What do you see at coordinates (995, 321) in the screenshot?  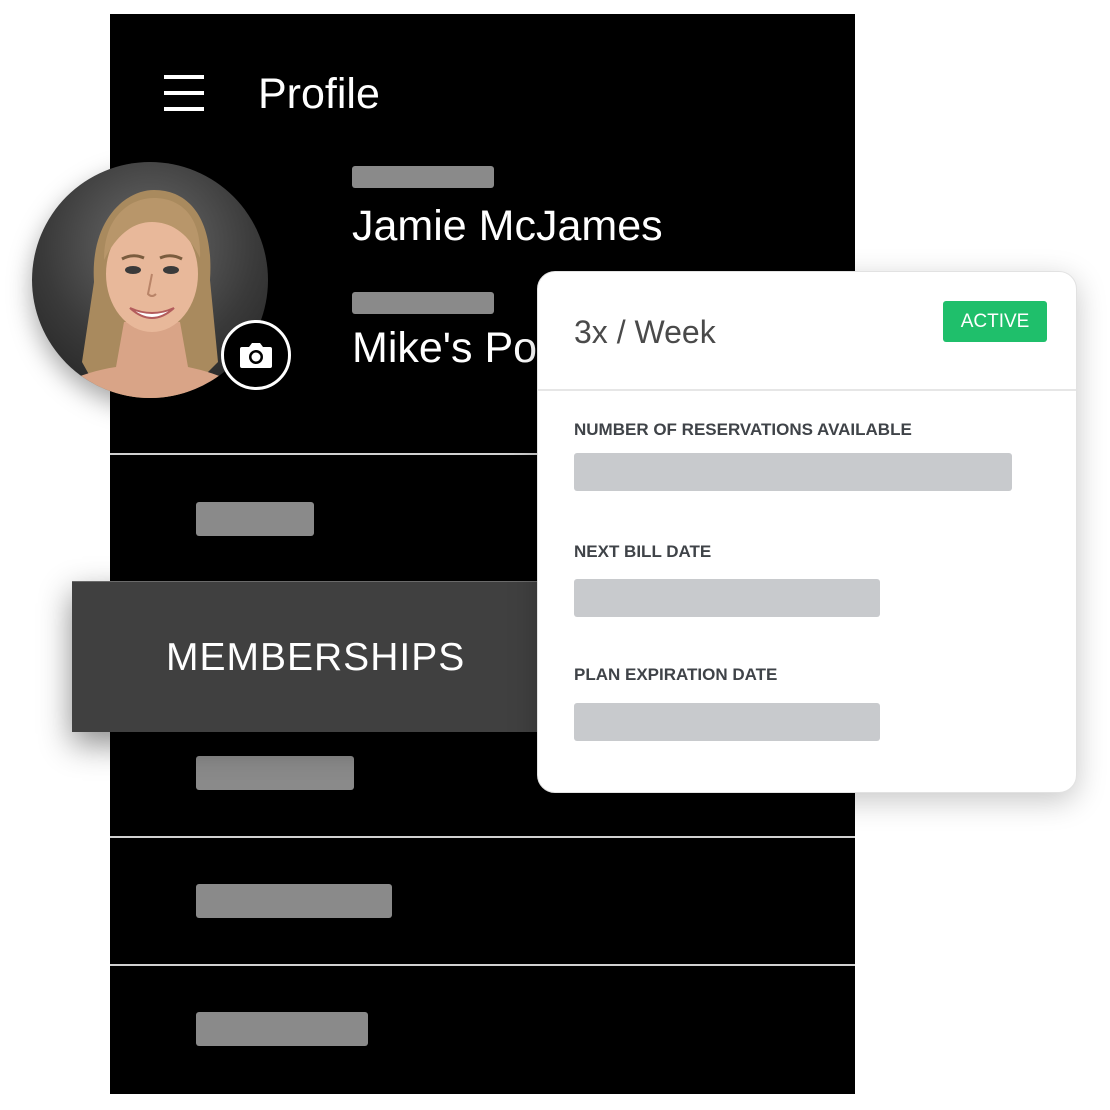 I see `status-badge: ACTIVE` at bounding box center [995, 321].